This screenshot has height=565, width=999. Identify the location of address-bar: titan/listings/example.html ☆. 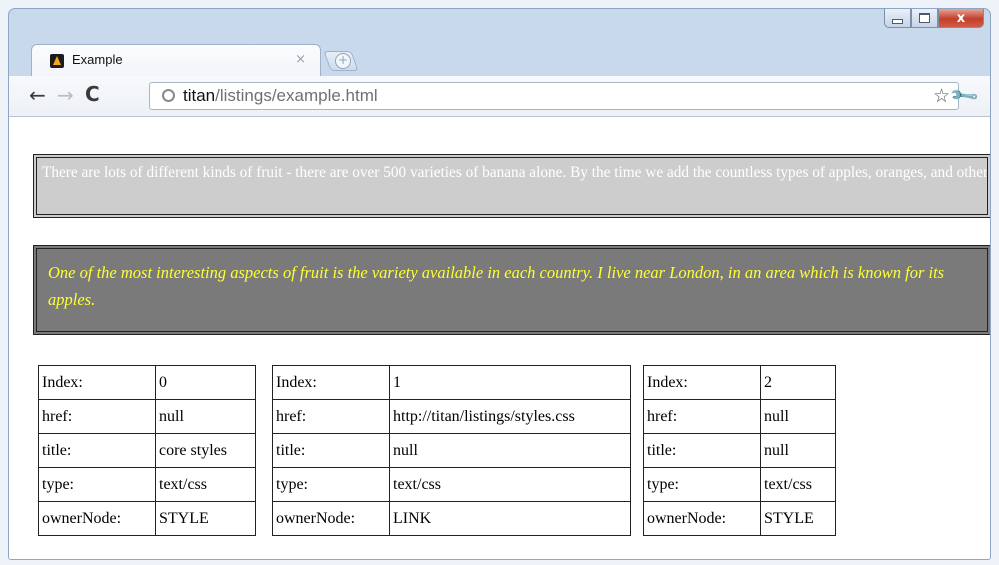
(554, 96).